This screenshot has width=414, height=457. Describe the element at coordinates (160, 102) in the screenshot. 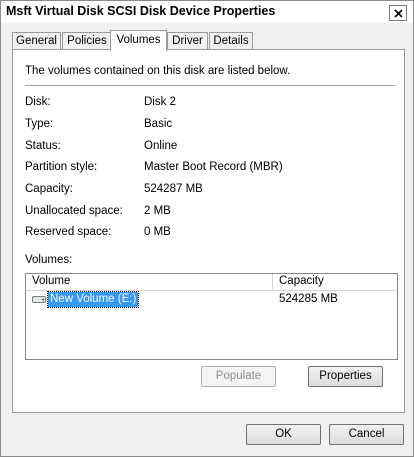

I see `disk-value: Disk 2` at that location.